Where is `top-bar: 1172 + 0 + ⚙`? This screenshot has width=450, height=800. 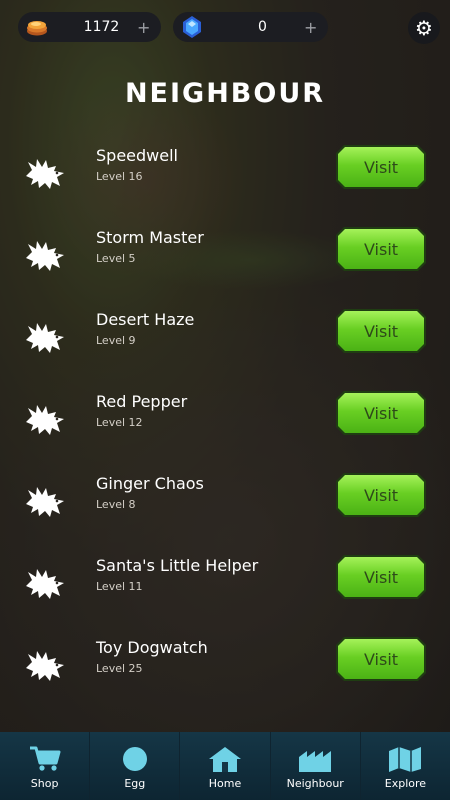
top-bar: 1172 + 0 + ⚙ is located at coordinates (229, 28).